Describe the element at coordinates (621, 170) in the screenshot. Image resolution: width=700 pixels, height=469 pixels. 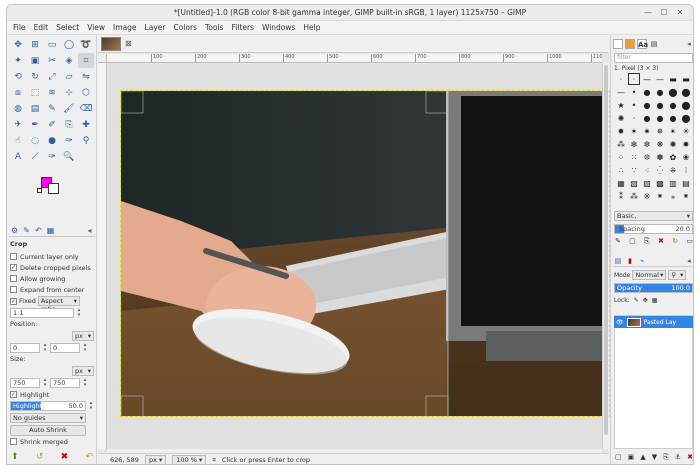
I see `brush-item: ∴` at that location.